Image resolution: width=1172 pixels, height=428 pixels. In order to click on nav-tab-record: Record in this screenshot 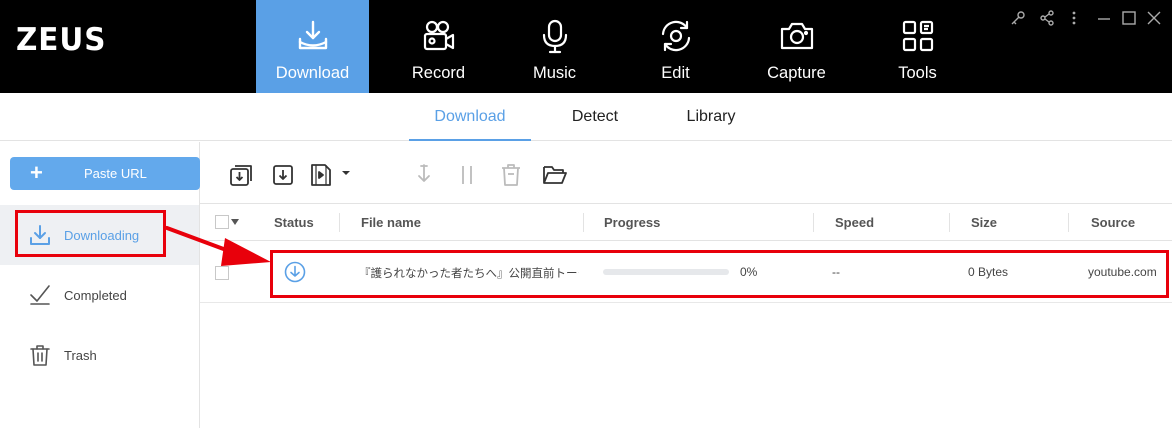, I will do `click(438, 46)`.